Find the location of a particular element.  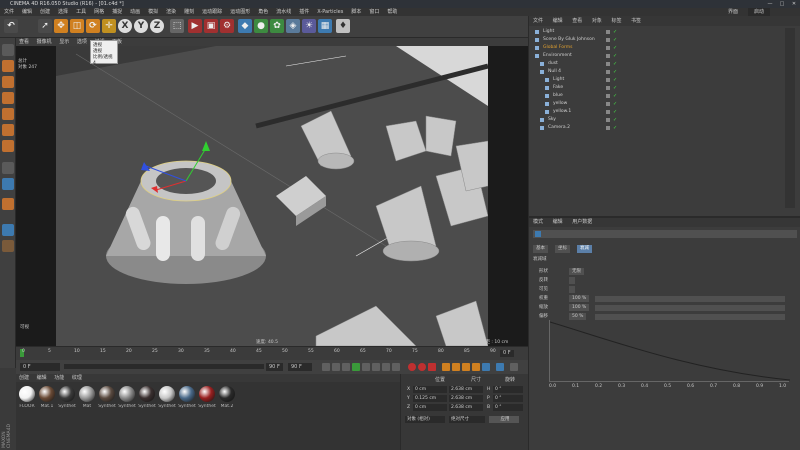

undo-icon: ↶ is located at coordinates (11, 26).